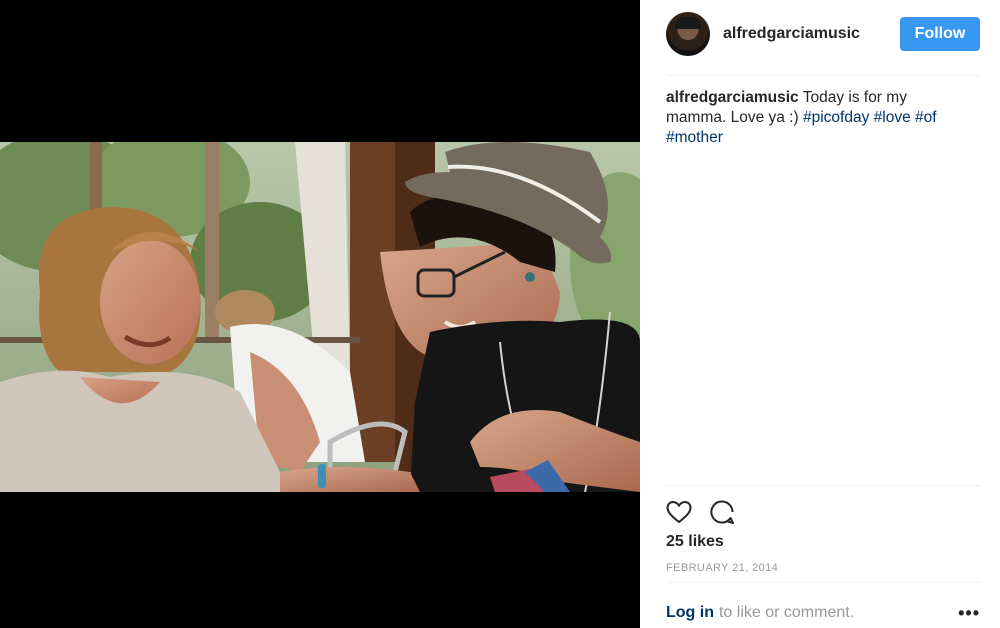  Describe the element at coordinates (823, 75) in the screenshot. I see `header-divider` at that location.